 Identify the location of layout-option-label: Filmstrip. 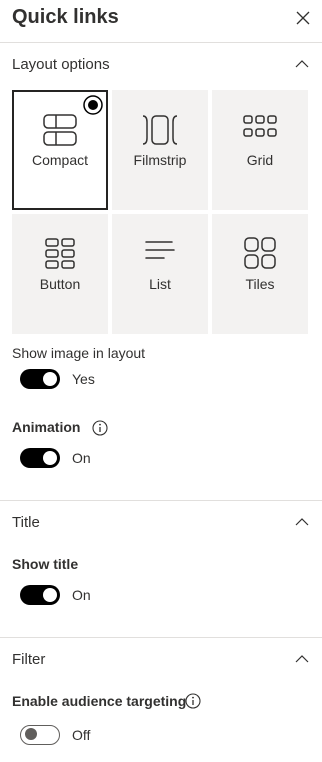
(160, 160).